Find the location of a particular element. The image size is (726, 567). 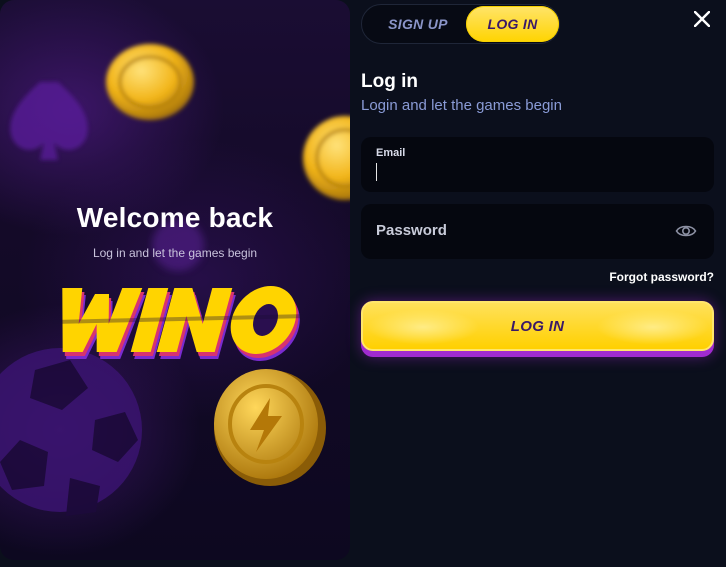

email-input is located at coordinates (536, 173).